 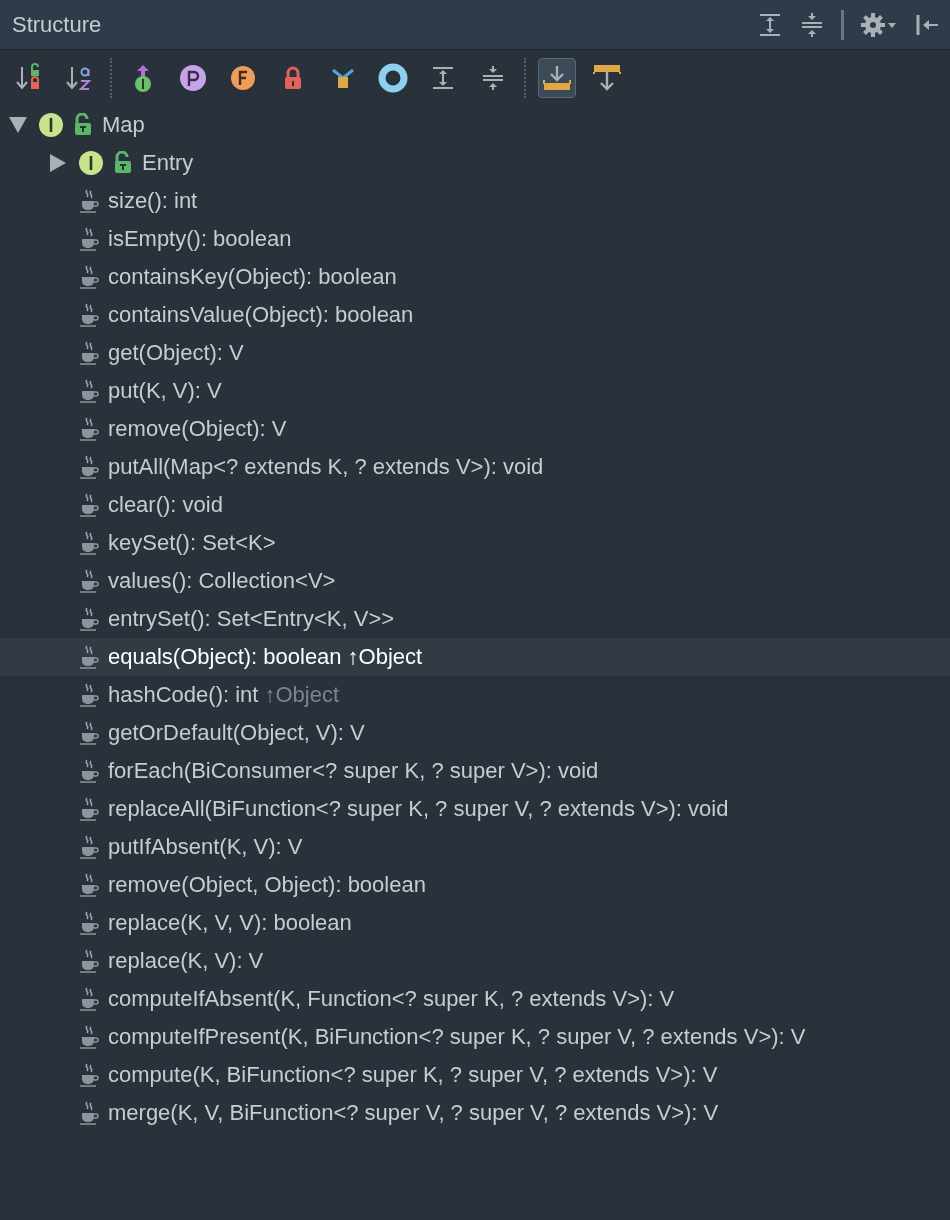 What do you see at coordinates (475, 619) in the screenshot?
I see `tree-row: entrySet(): Set<Entry<K, V>>` at bounding box center [475, 619].